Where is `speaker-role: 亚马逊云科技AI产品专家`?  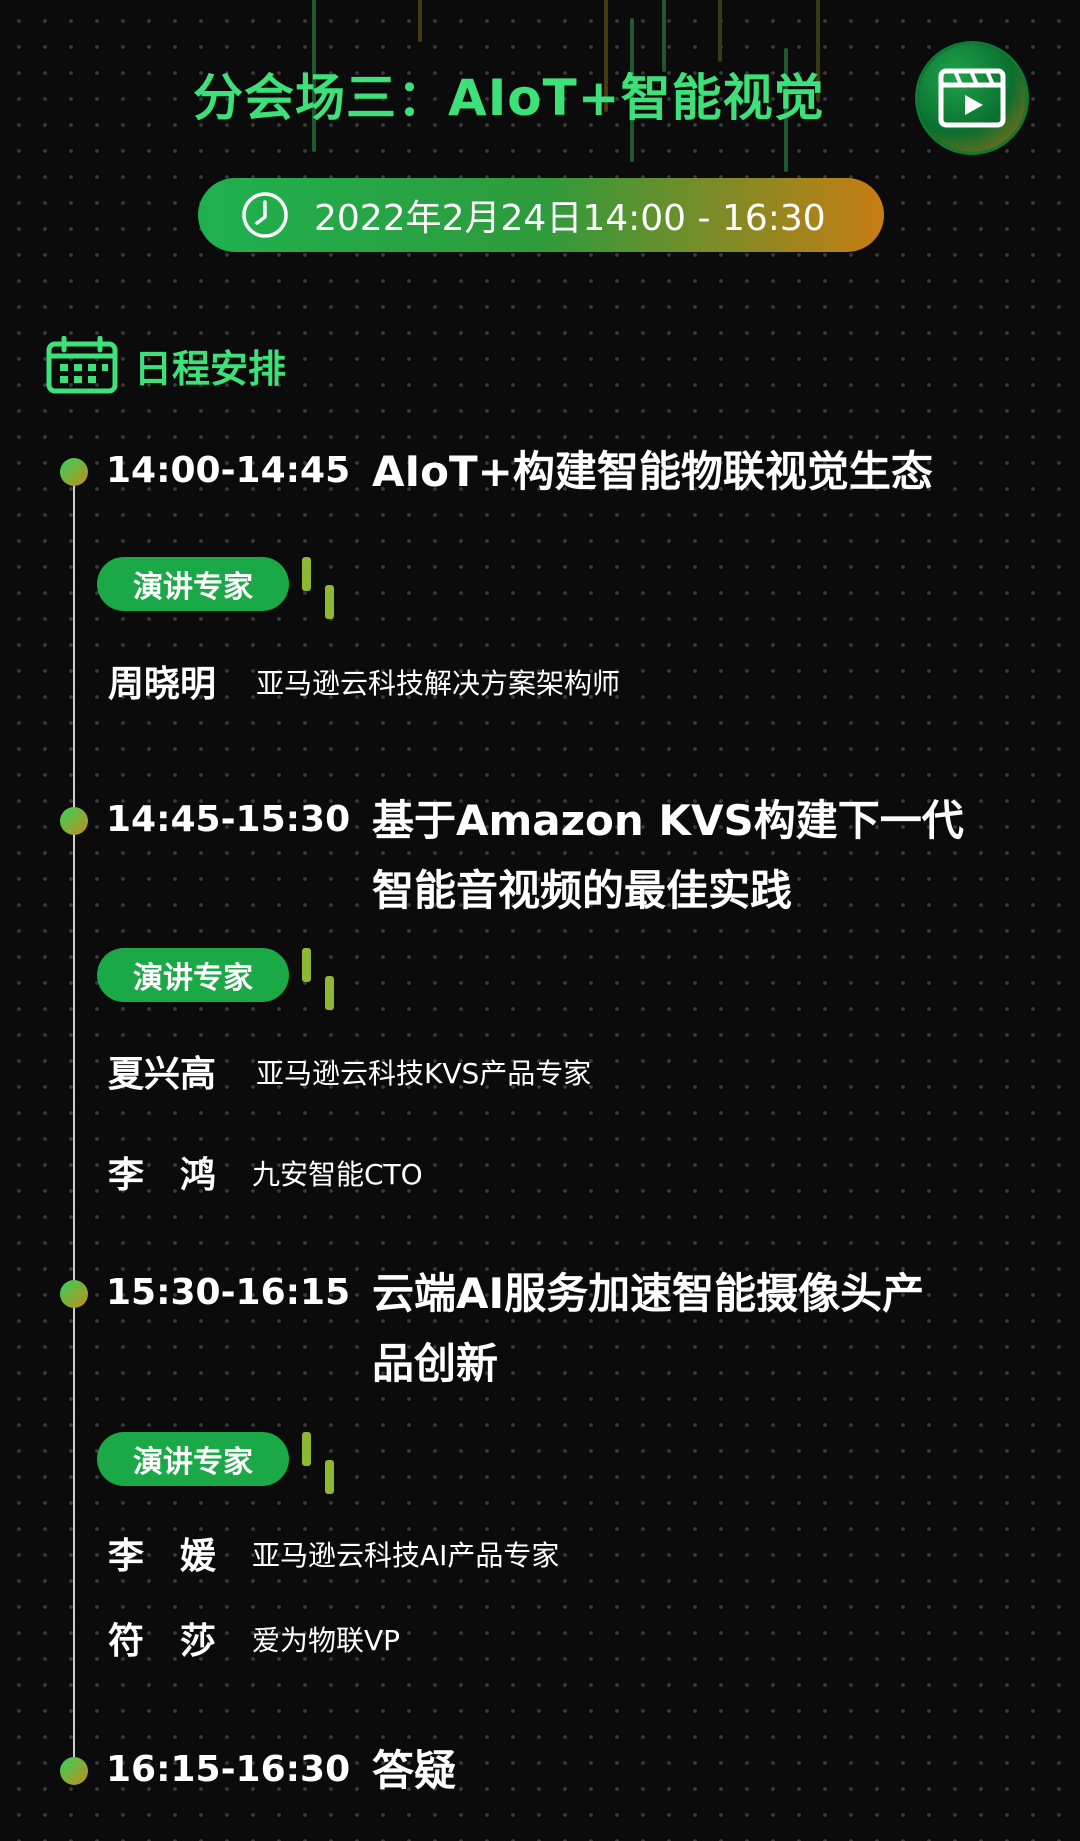 speaker-role: 亚马逊云科技AI产品专家 is located at coordinates (406, 1555).